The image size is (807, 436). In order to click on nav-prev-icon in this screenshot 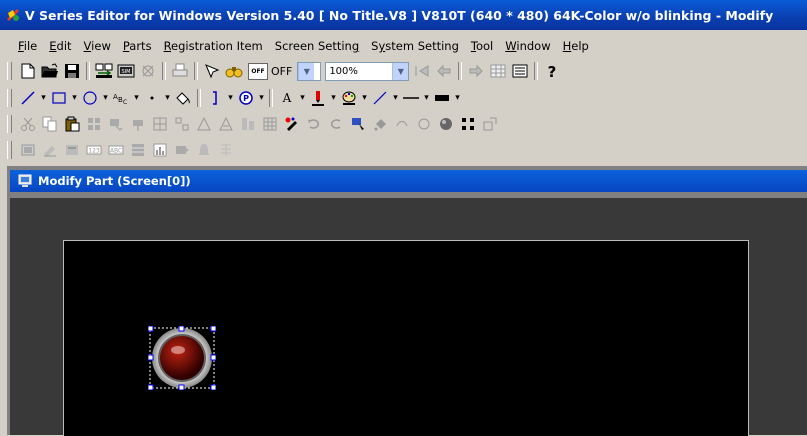, I will do `click(444, 71)`.